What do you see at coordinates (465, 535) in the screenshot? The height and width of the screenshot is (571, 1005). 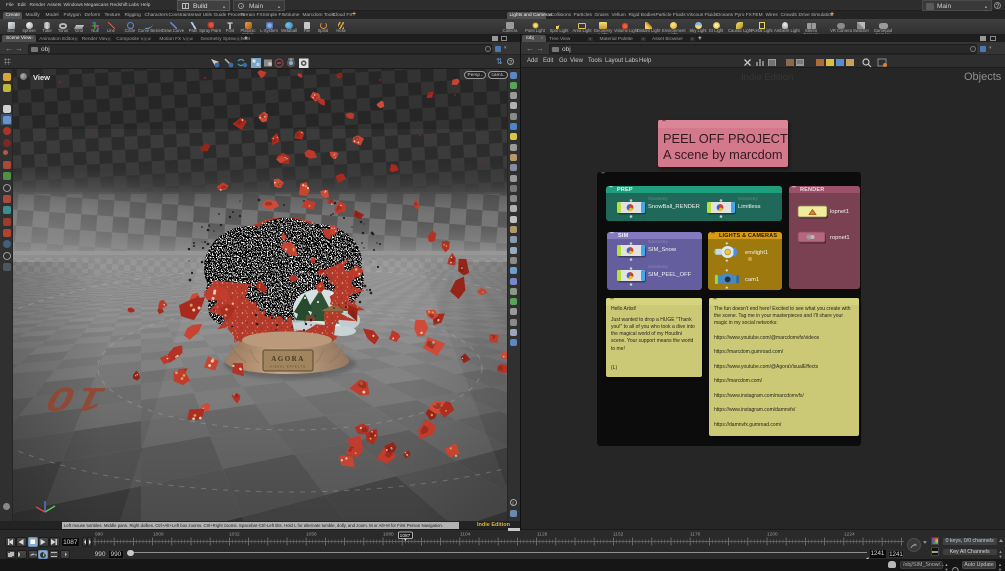 I see `svg-text: 1104` at bounding box center [465, 535].